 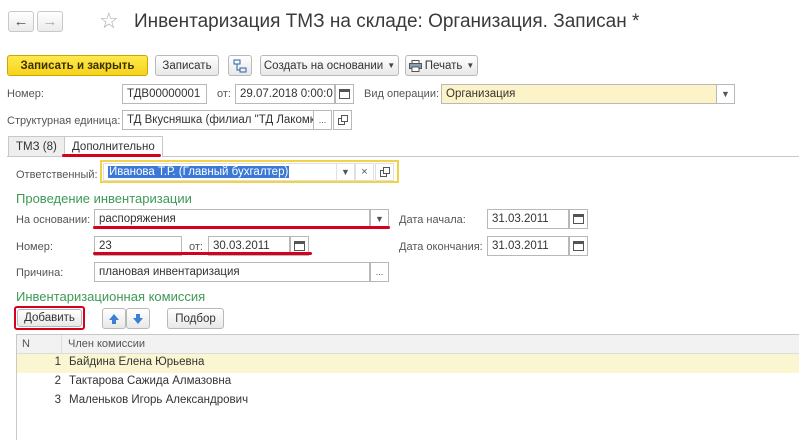 I want to click on responsible-value: Иванова Т.Р. (Главный бухгалтер), so click(x=199, y=172).